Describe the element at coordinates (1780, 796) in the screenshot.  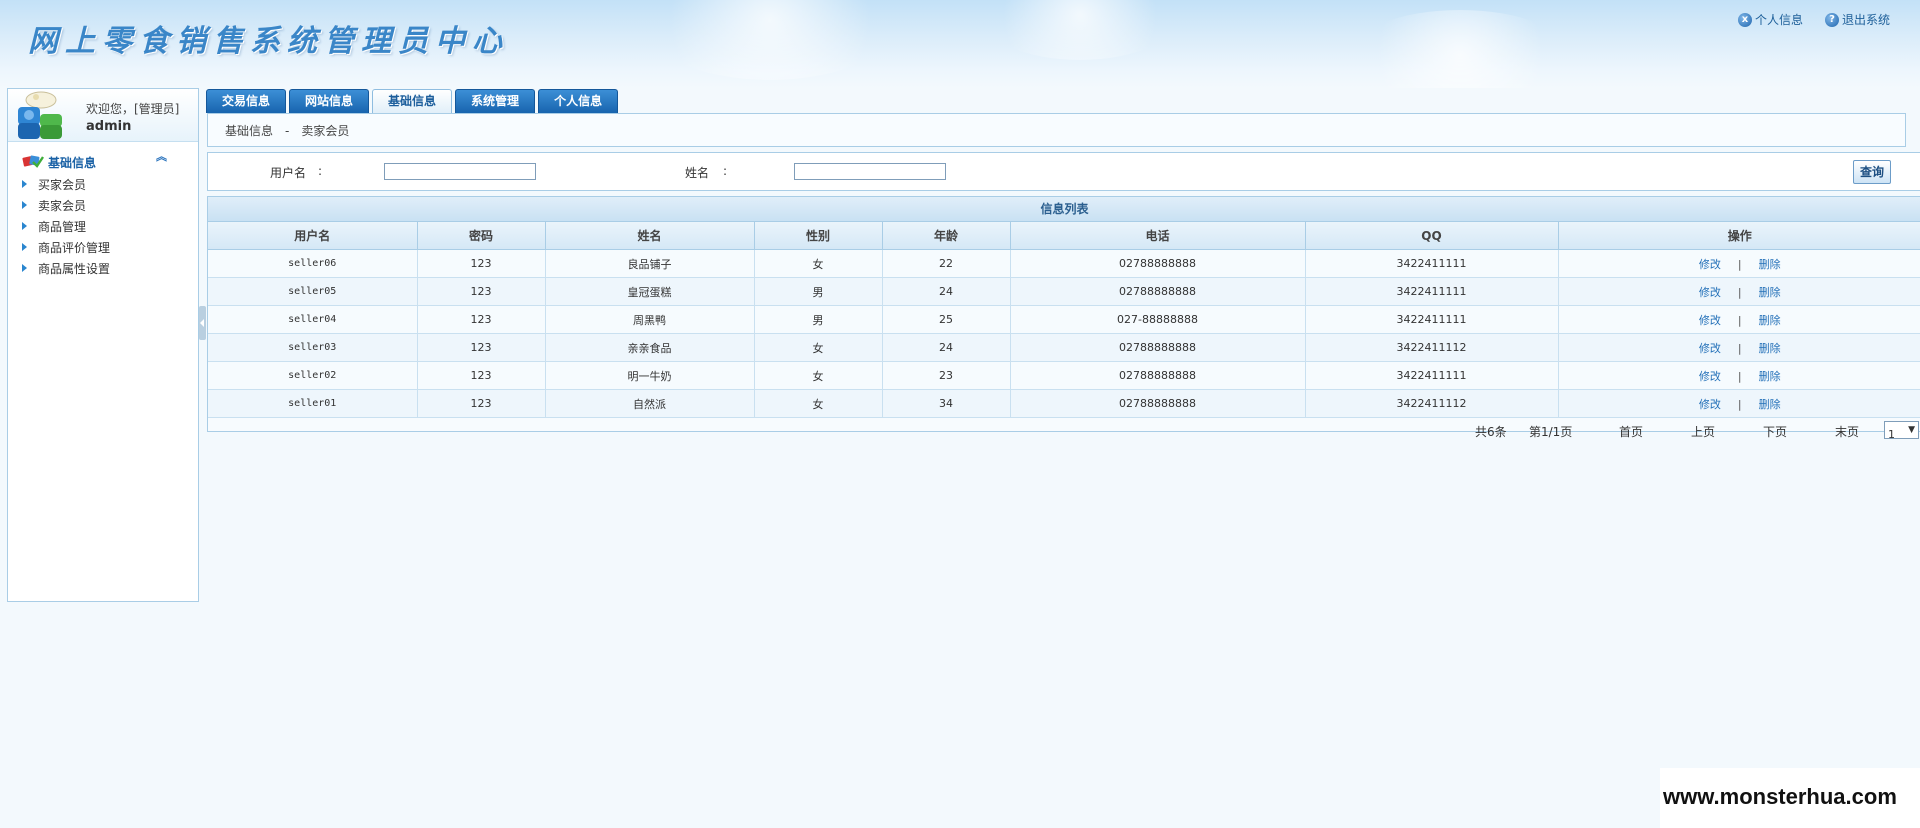
I see `watermark-text: www.monsterhua.com` at that location.